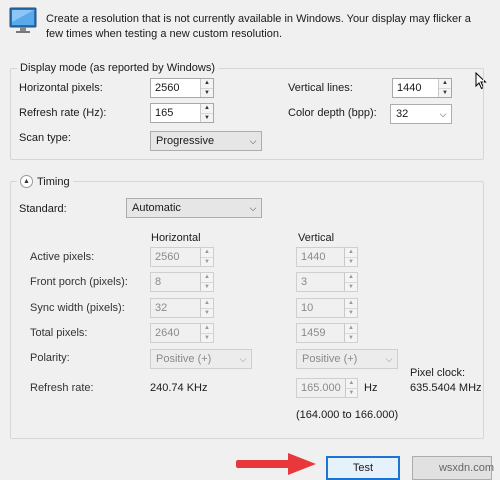  What do you see at coordinates (185, 141) in the screenshot?
I see `scan-type-value: Progressive` at bounding box center [185, 141].